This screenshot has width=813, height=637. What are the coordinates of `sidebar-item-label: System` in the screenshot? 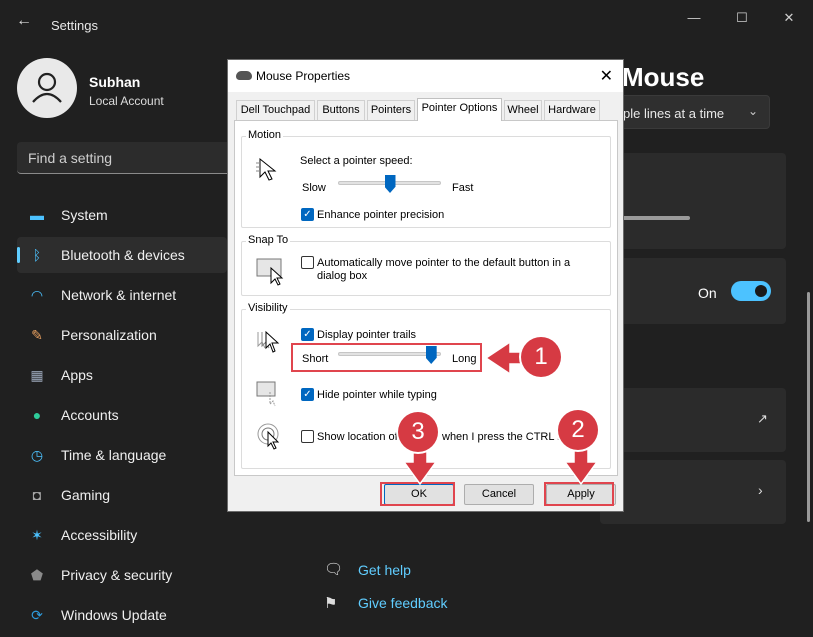 It's located at (84, 215).